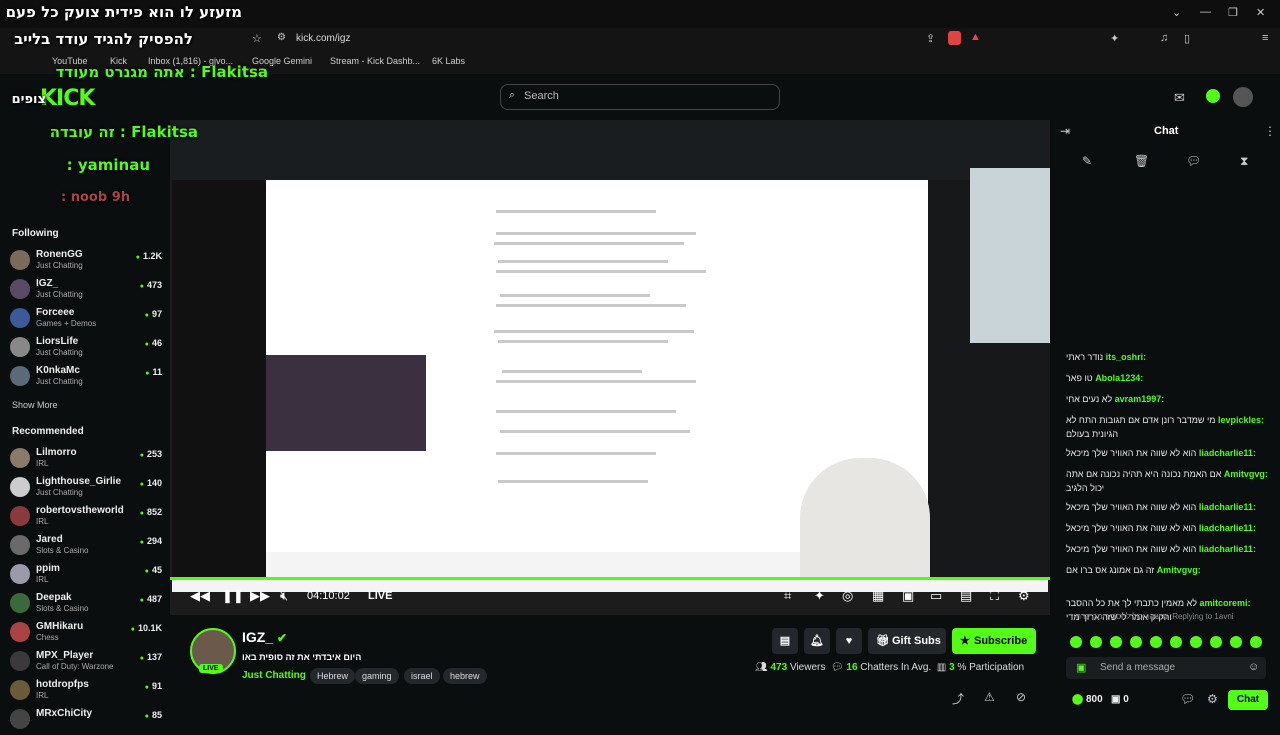 The width and height of the screenshot is (1280, 735). I want to click on chat-send-button: Chat, so click(1248, 700).